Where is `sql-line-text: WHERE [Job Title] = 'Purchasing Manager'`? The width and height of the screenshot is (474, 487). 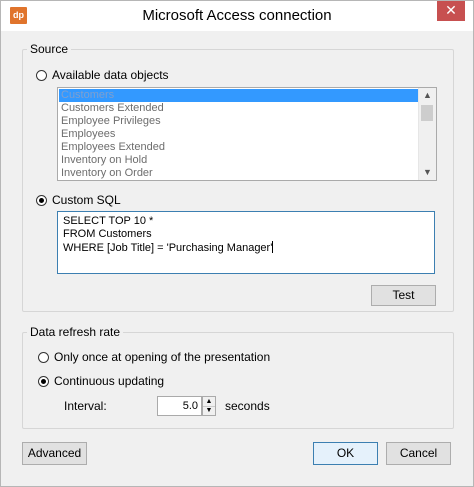 sql-line-text: WHERE [Job Title] = 'Purchasing Manager' is located at coordinates (168, 248).